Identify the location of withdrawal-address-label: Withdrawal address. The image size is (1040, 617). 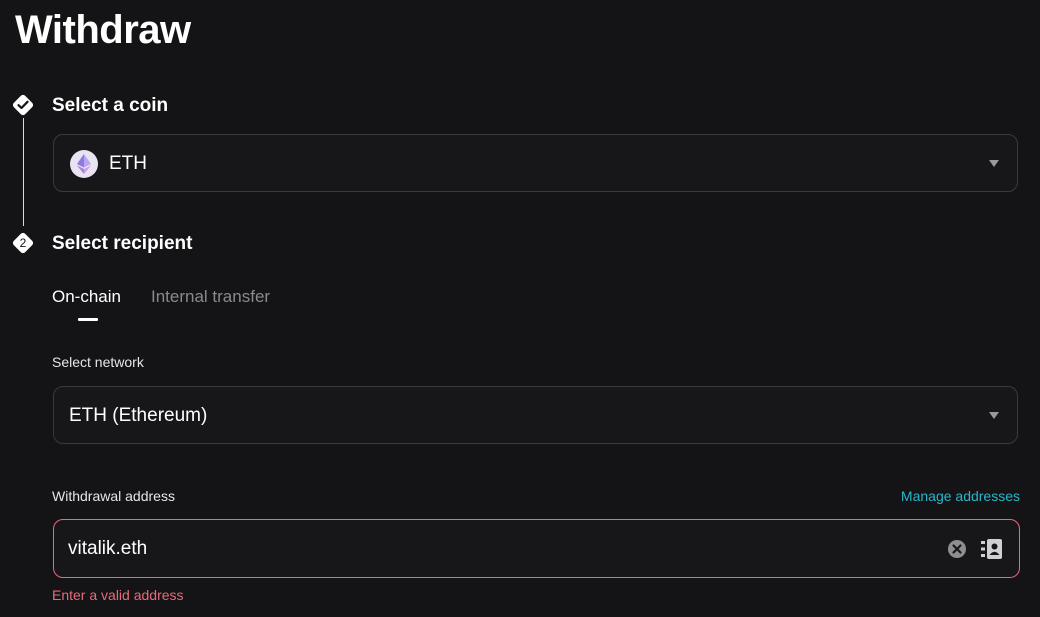
(113, 496).